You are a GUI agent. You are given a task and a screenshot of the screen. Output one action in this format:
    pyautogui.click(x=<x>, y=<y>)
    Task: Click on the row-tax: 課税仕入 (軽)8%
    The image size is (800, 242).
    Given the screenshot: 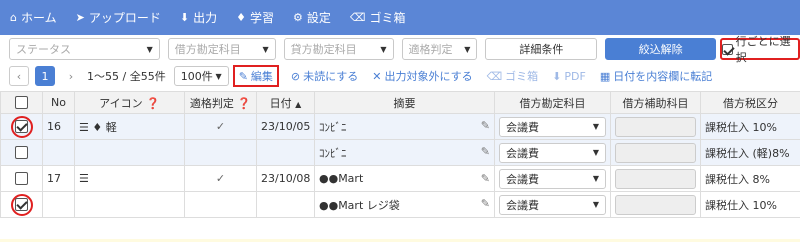 What is the action you would take?
    pyautogui.click(x=750, y=152)
    